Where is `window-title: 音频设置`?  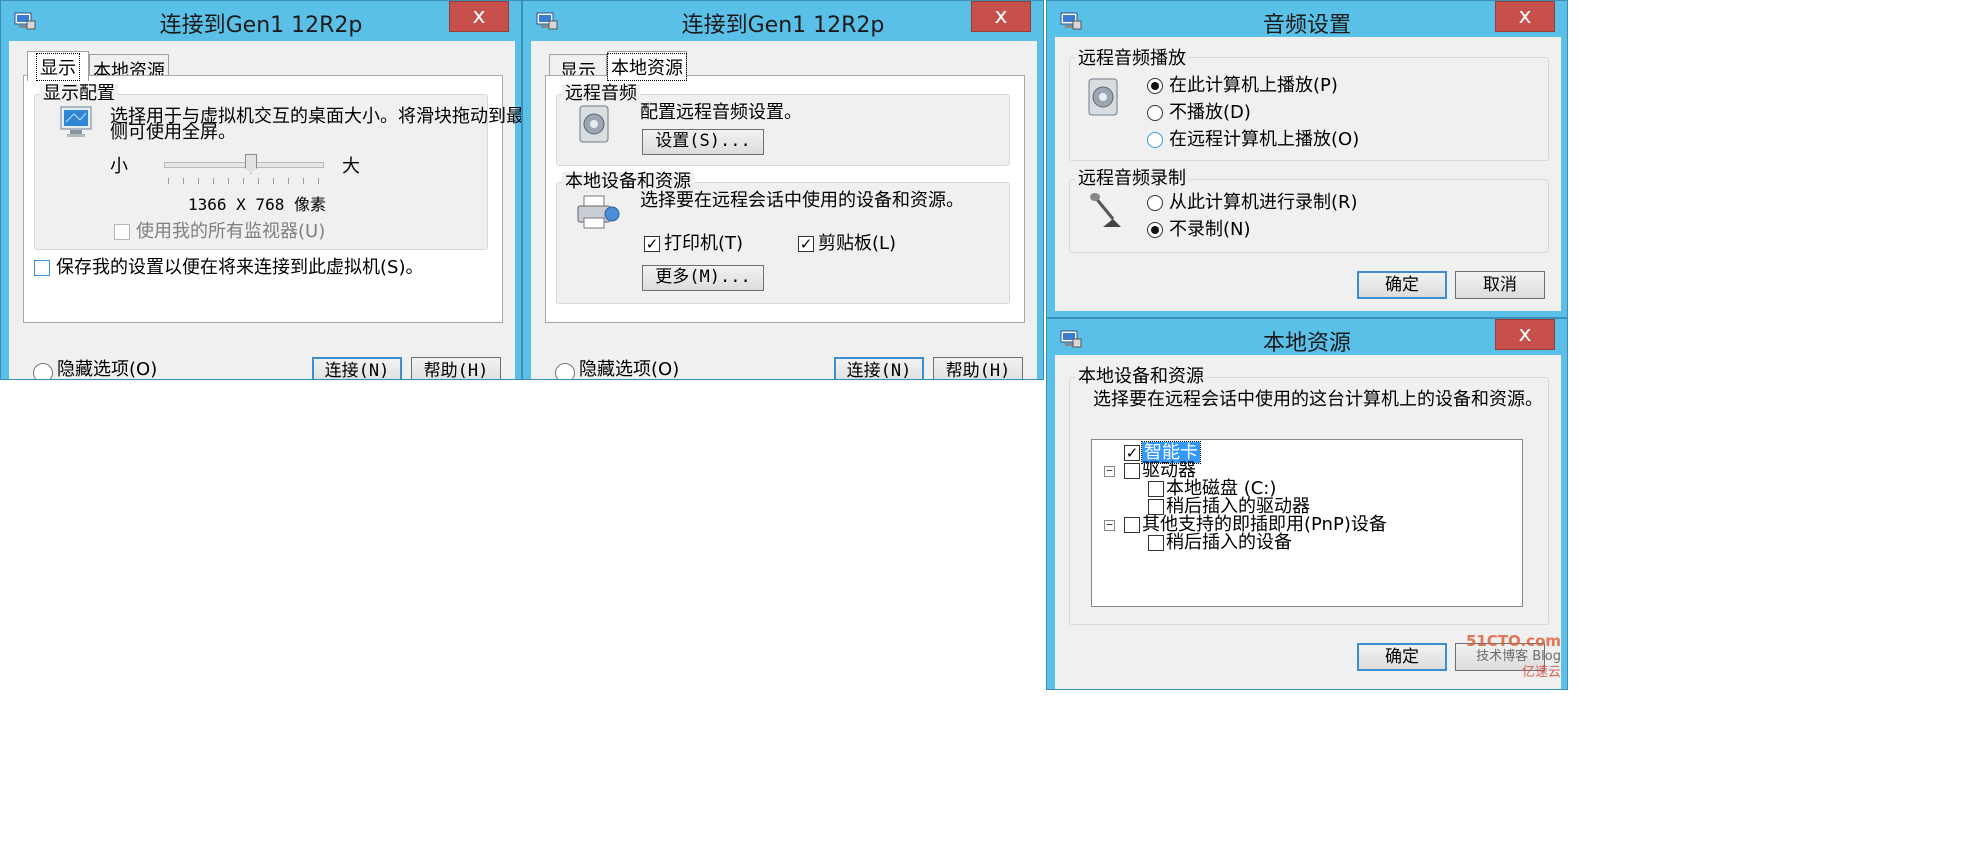 window-title: 音频设置 is located at coordinates (1306, 25).